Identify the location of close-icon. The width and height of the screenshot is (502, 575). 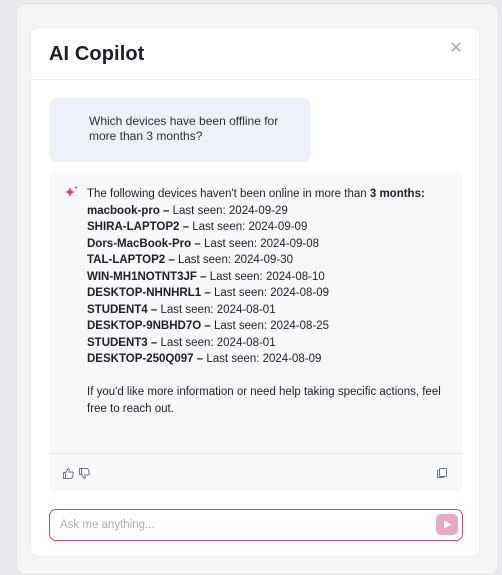
(456, 47).